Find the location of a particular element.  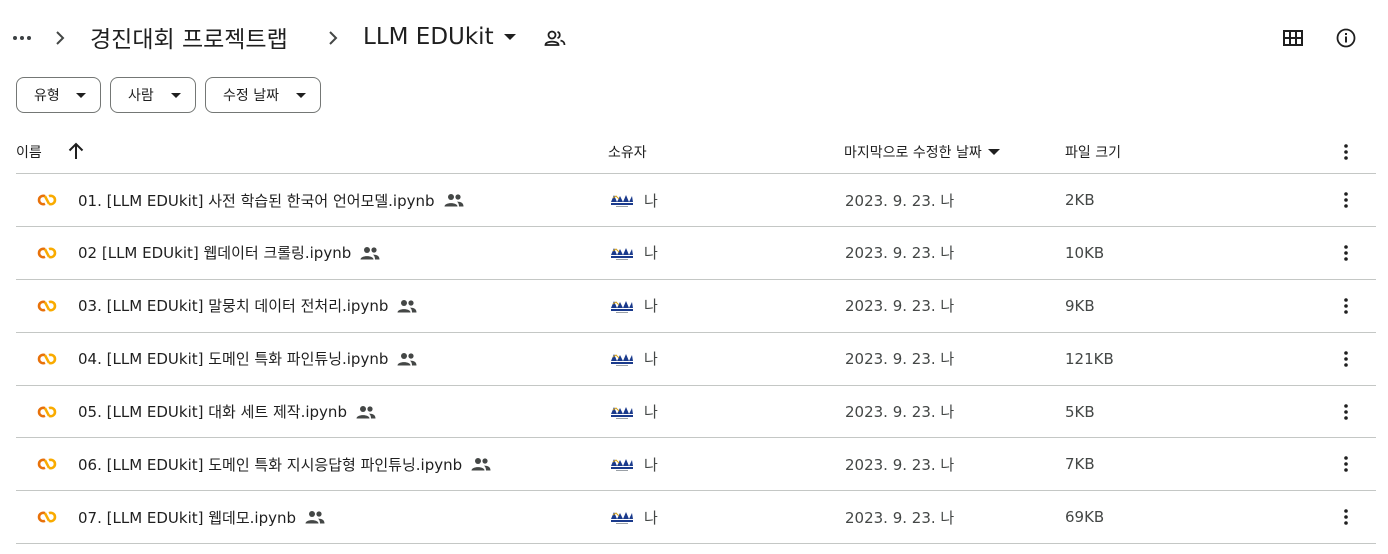

column-header-name: 이름 is located at coordinates (29, 151).